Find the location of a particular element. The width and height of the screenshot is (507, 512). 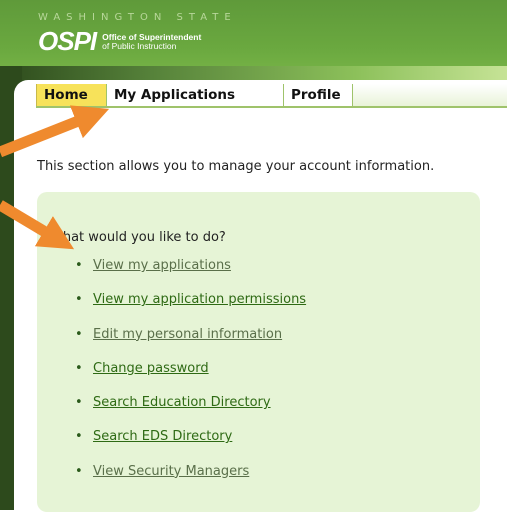

logo-word: OSPI is located at coordinates (67, 41).